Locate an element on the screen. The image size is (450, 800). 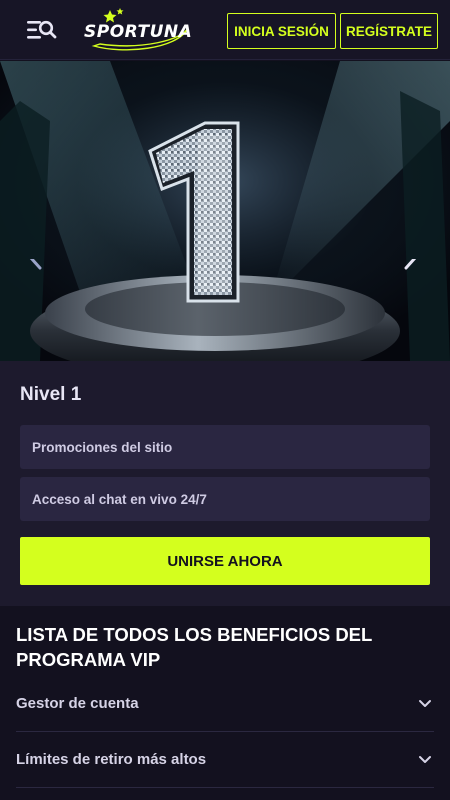
benefit-item: Acceso al chat en vivo 24/7 is located at coordinates (225, 499).